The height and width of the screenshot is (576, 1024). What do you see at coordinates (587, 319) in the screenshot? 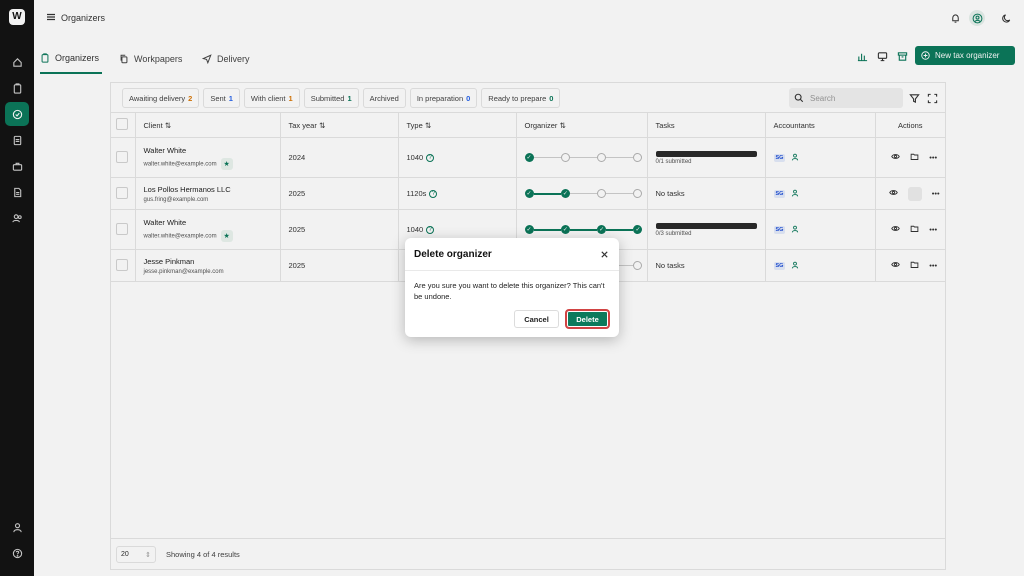
I see `delete-button: Delete` at bounding box center [587, 319].